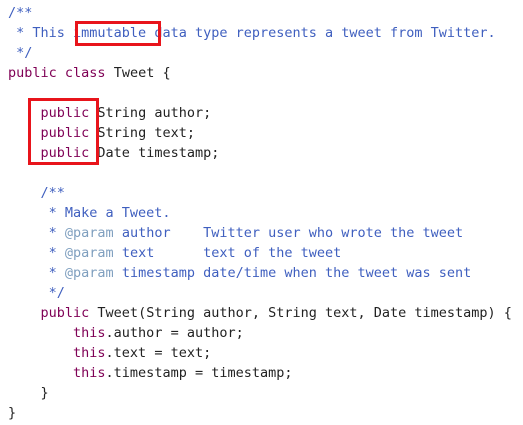  What do you see at coordinates (110, 33) in the screenshot?
I see `comment-token: immutable` at bounding box center [110, 33].